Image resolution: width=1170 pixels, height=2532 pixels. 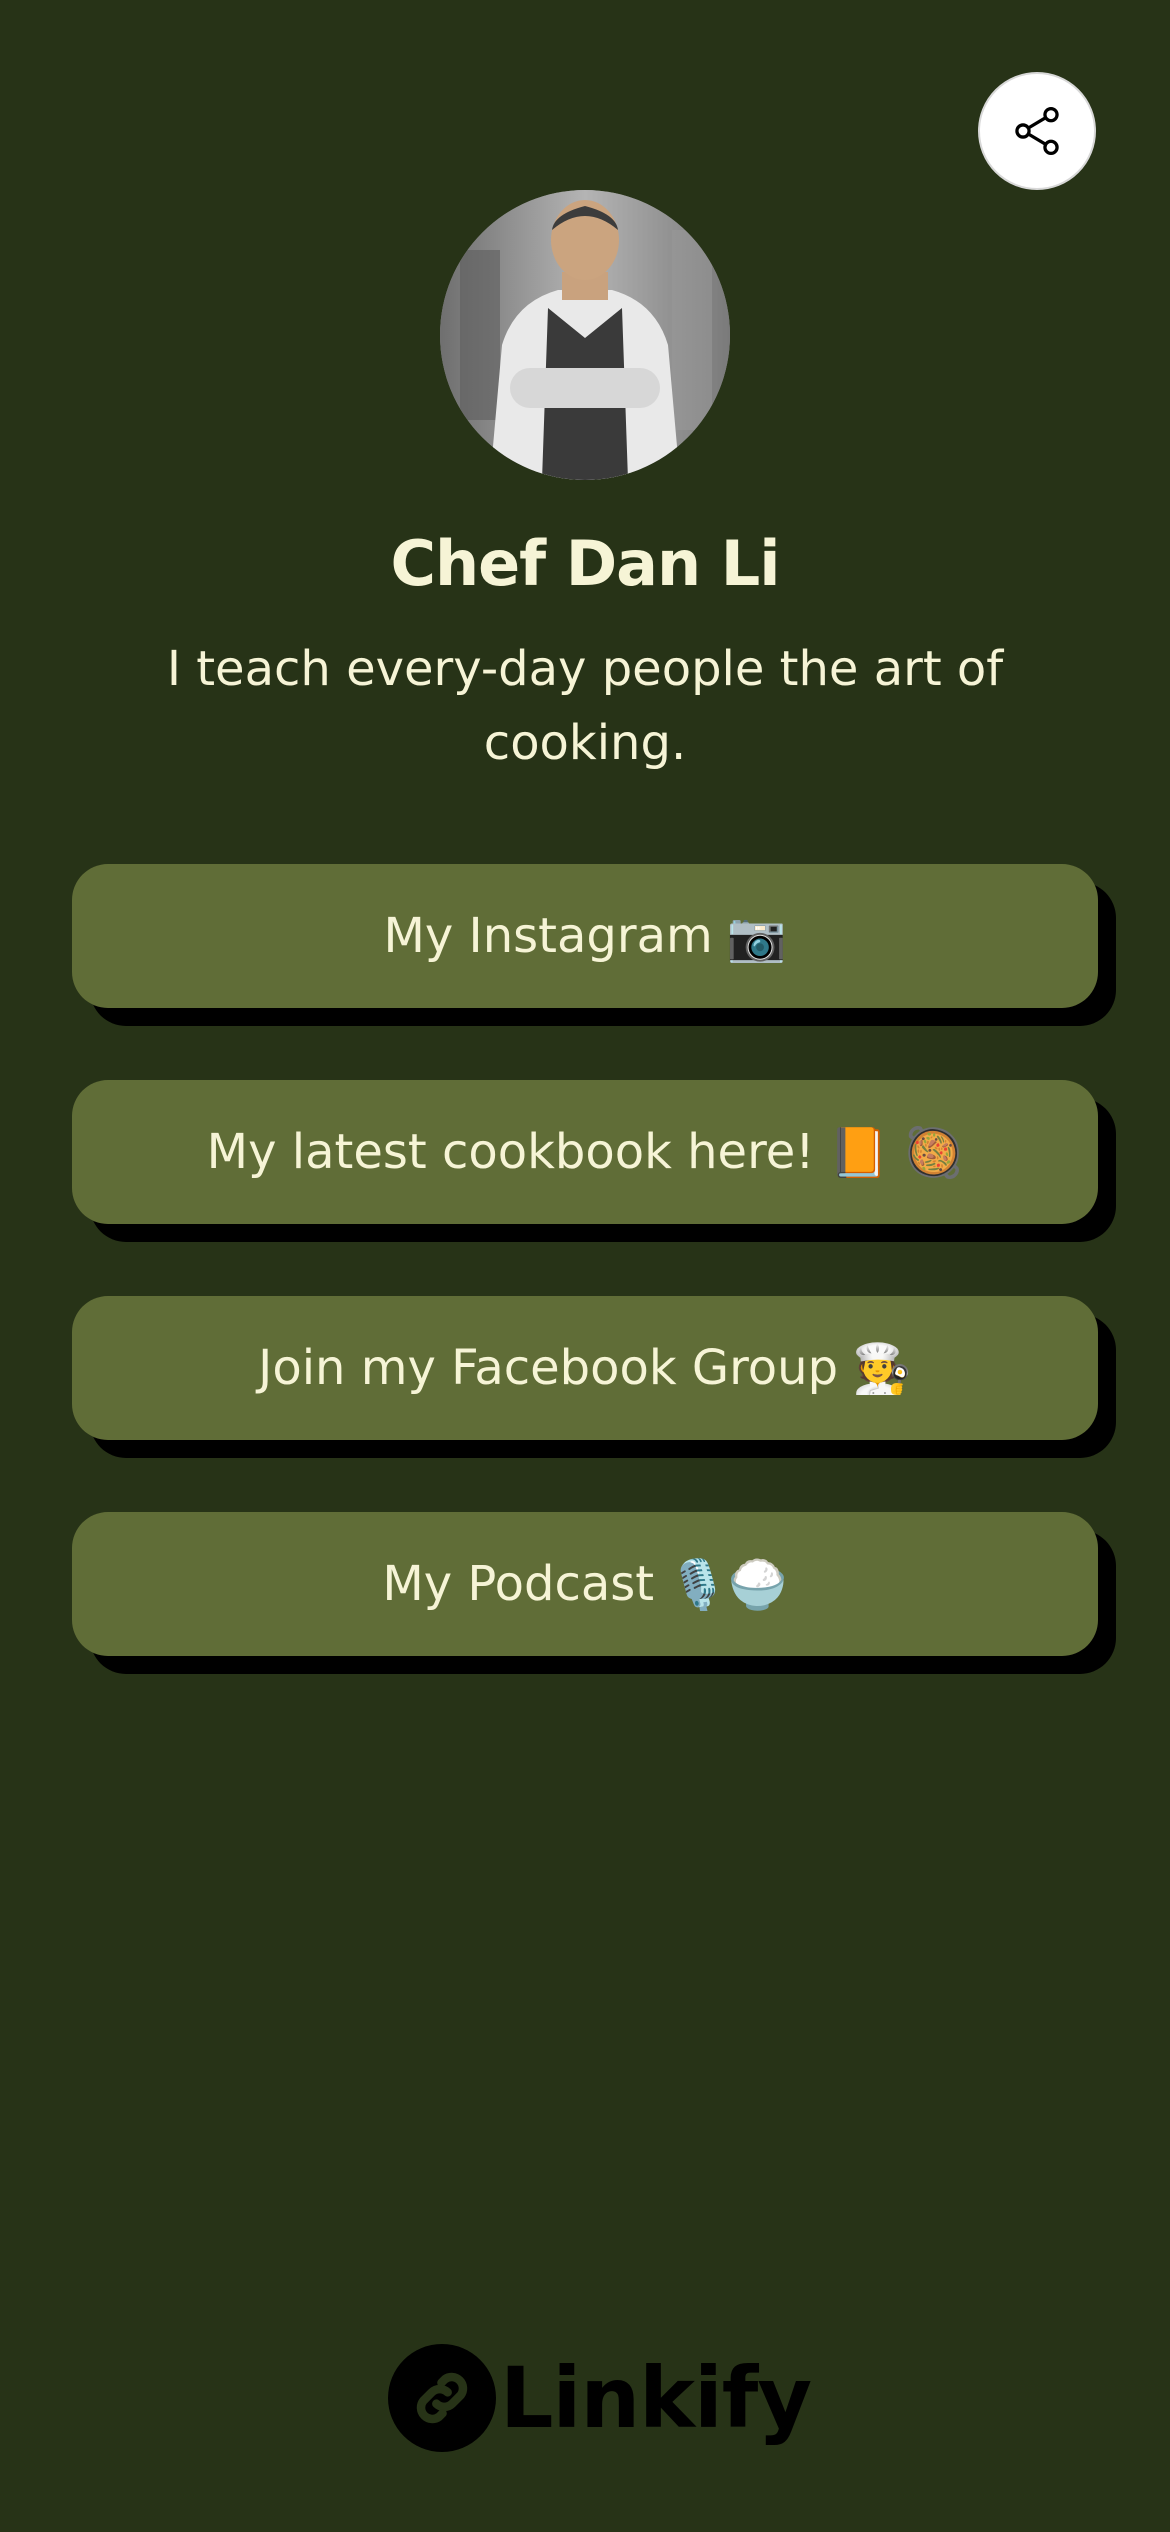 I want to click on brand-name: Linkify, so click(x=656, y=2398).